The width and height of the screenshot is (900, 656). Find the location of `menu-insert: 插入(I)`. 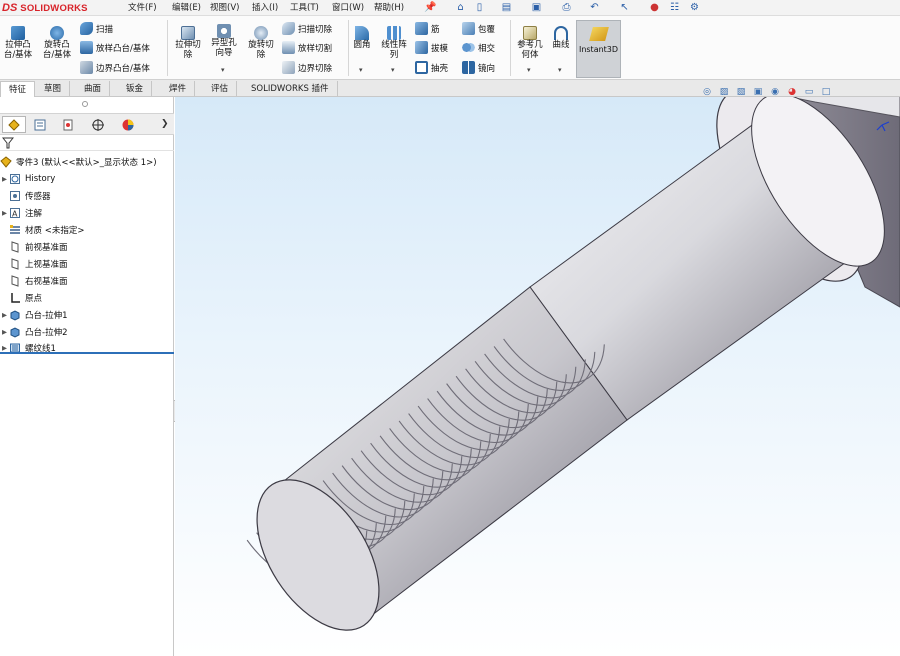

menu-insert: 插入(I) is located at coordinates (265, 7).